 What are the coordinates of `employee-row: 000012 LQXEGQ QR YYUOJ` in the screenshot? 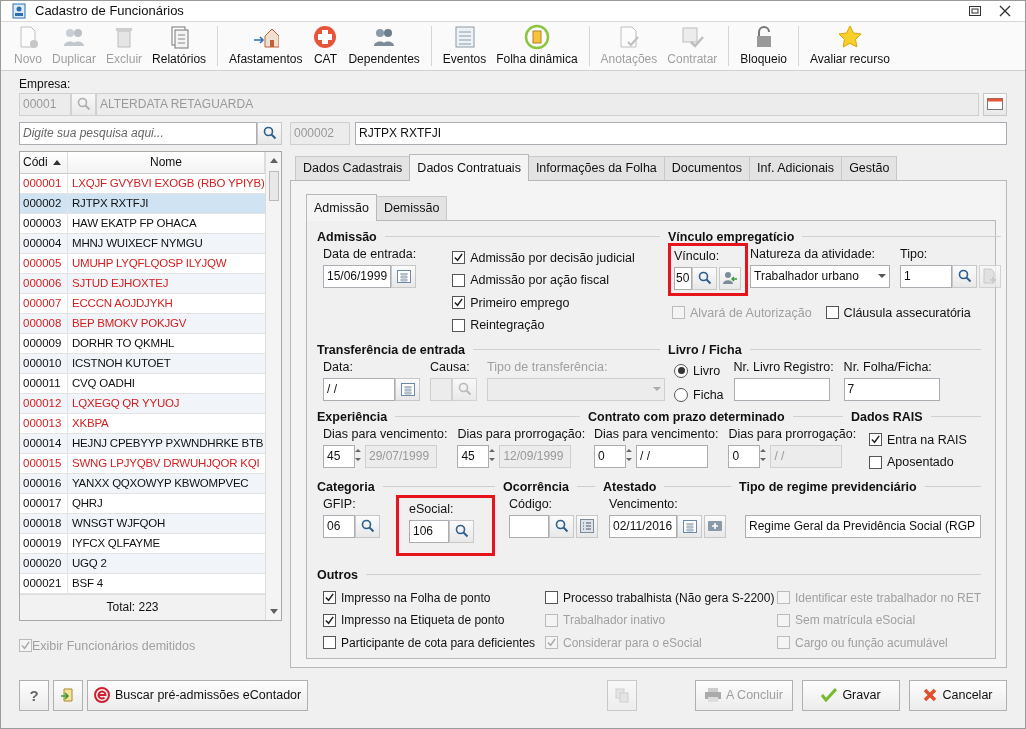 It's located at (142, 403).